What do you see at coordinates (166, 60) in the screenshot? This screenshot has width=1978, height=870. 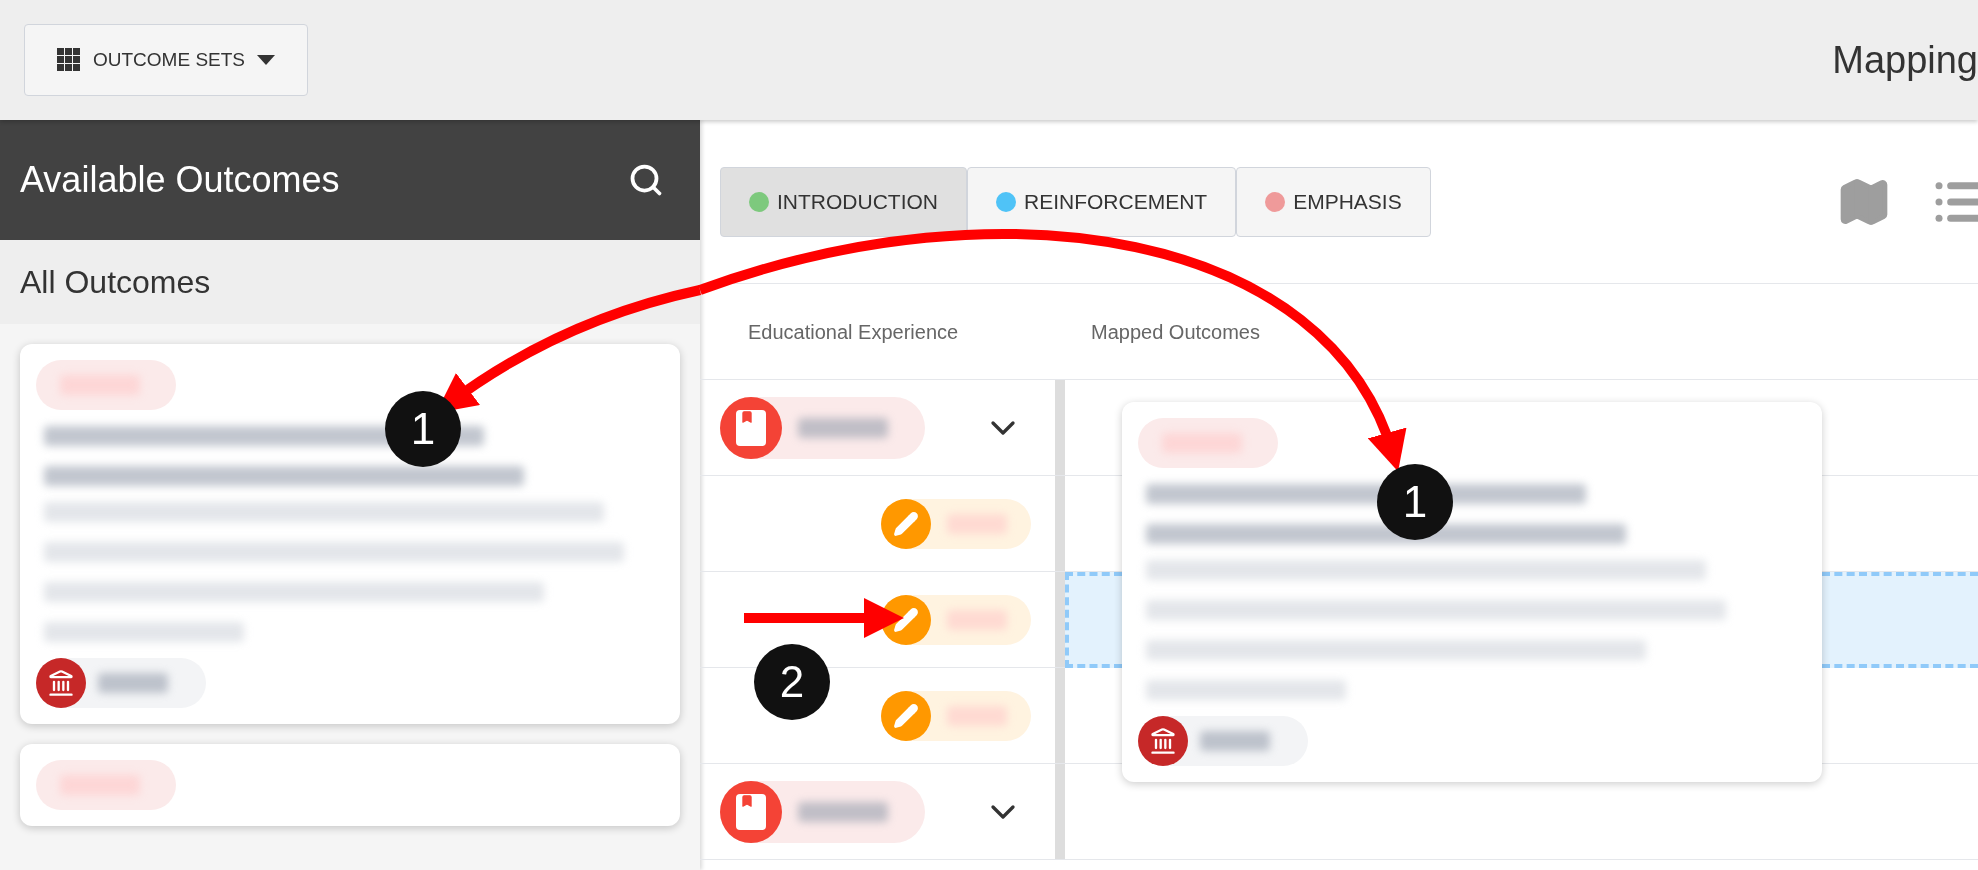 I see `outcome-sets-button: OUTCOME SETS` at bounding box center [166, 60].